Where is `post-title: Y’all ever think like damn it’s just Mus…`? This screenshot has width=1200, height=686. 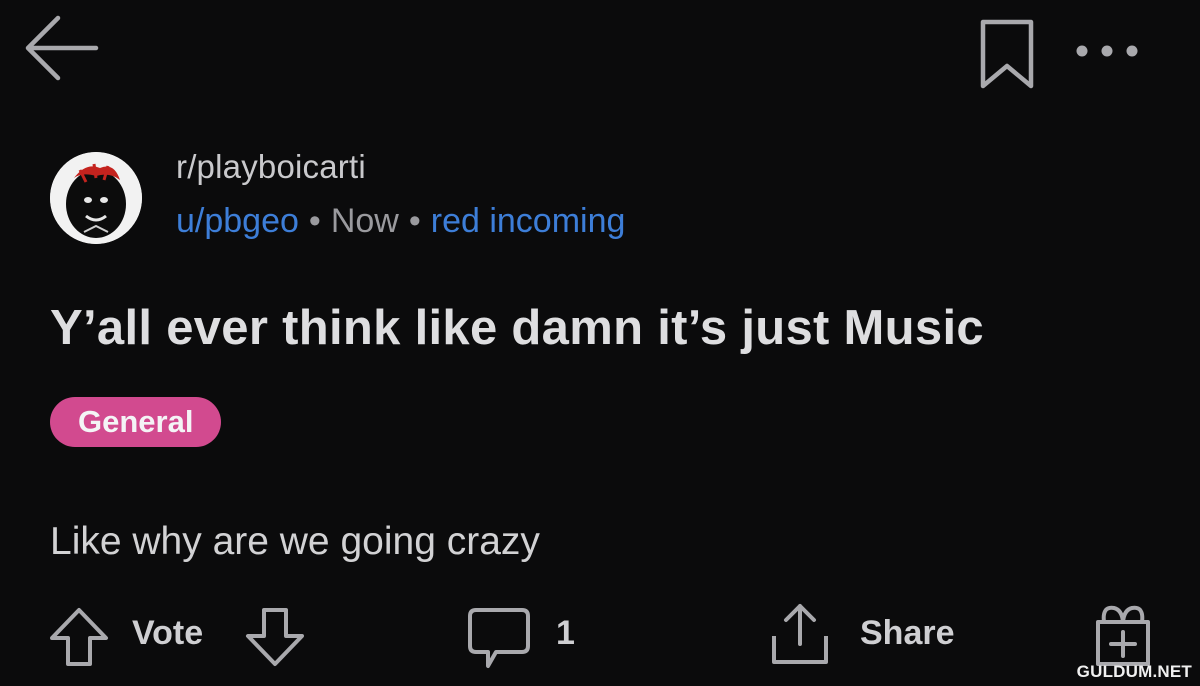 post-title: Y’all ever think like damn it’s just Mus… is located at coordinates (517, 328).